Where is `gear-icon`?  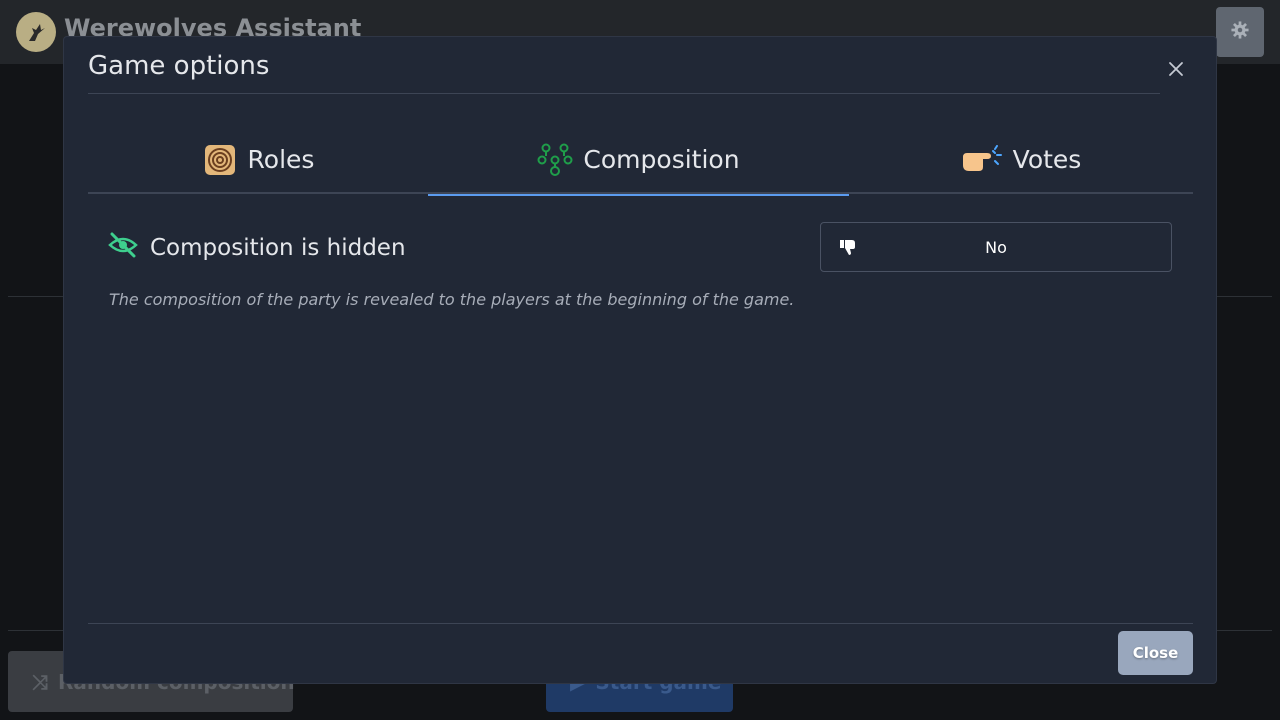 gear-icon is located at coordinates (1240, 32).